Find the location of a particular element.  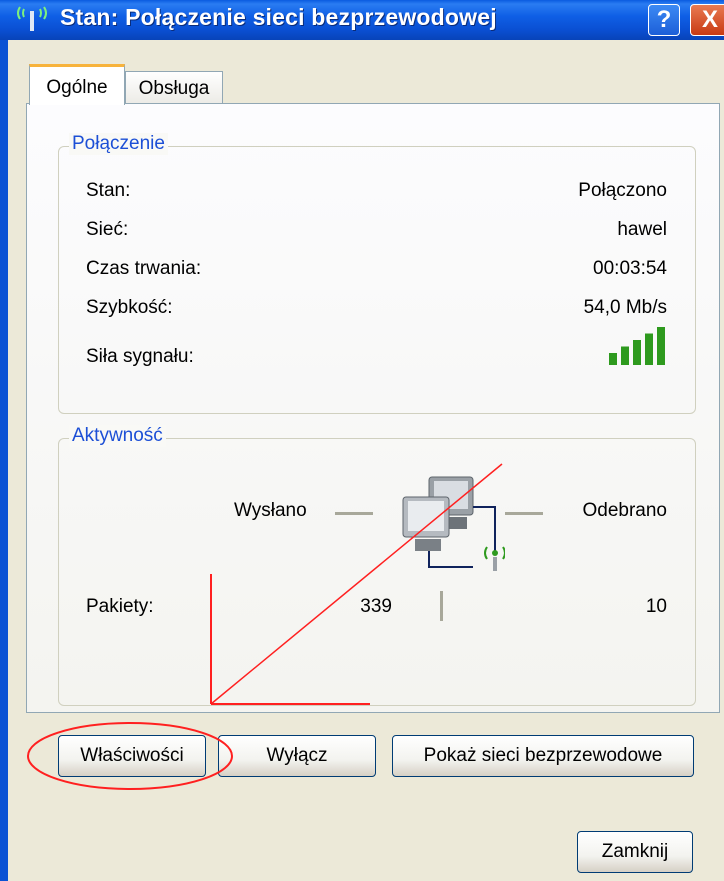

close-button: Zamknij is located at coordinates (635, 852).